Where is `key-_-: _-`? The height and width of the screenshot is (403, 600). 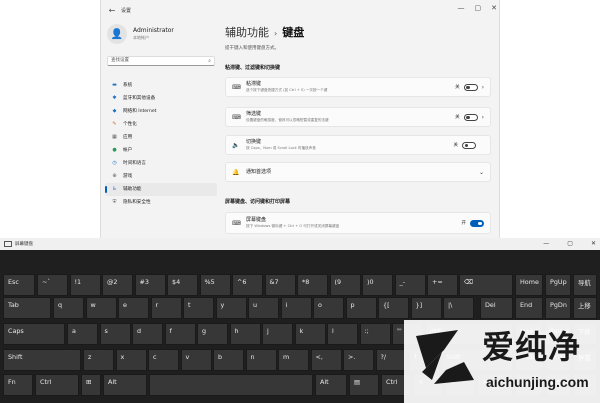 key-_-: _- is located at coordinates (410, 285).